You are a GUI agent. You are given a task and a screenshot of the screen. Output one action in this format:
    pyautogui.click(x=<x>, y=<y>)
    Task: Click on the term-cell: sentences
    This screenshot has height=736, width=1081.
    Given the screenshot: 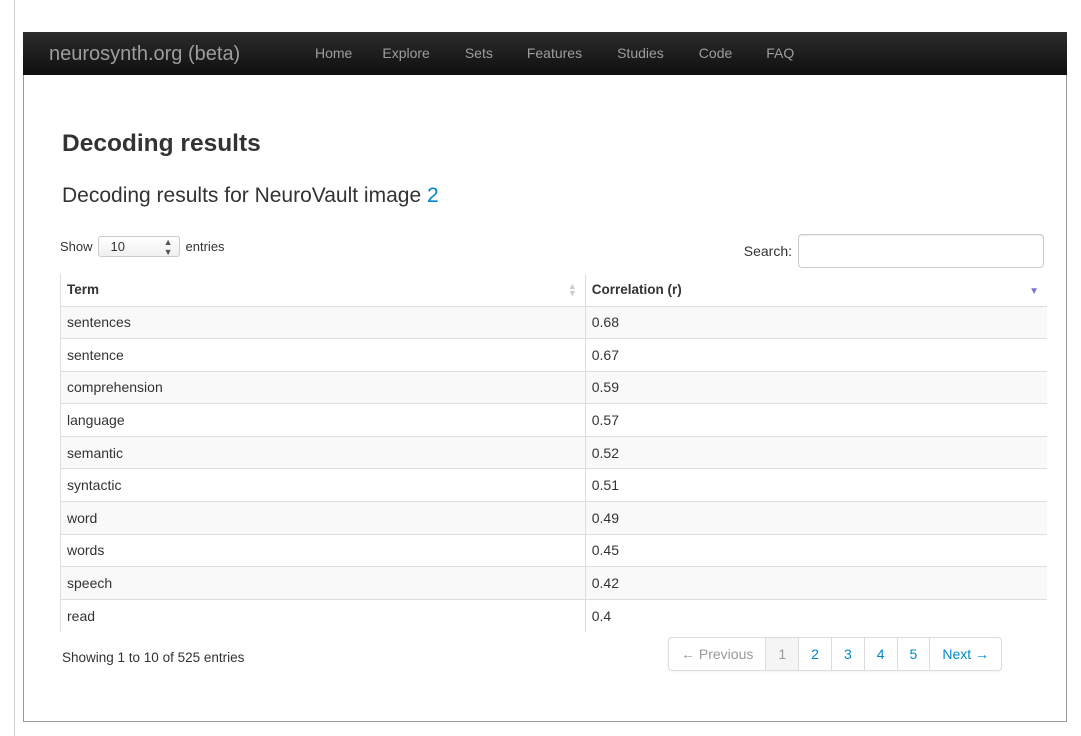 What is the action you would take?
    pyautogui.click(x=323, y=322)
    